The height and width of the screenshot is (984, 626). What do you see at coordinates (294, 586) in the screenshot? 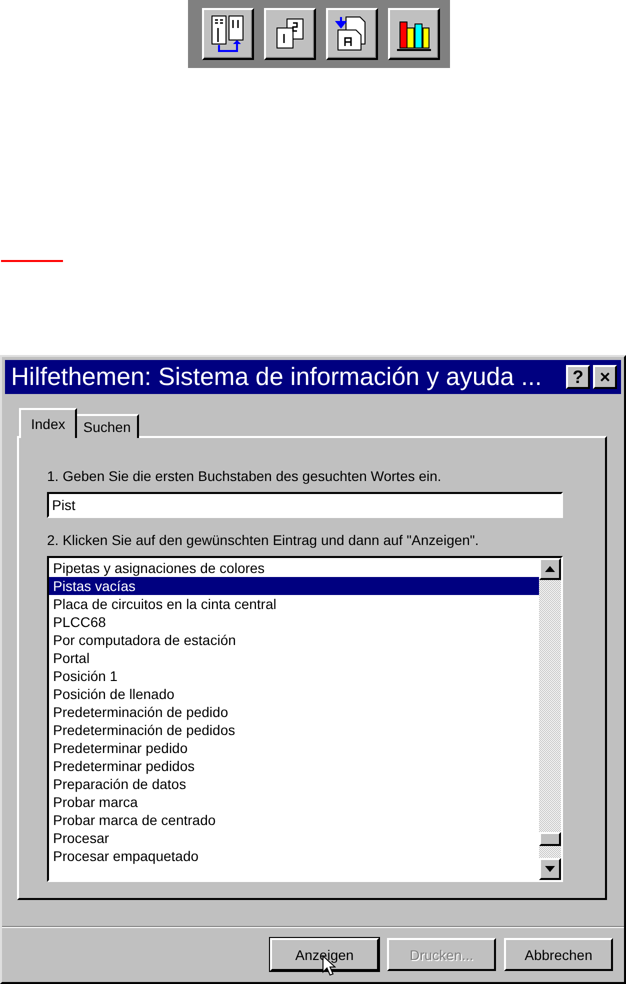
I see `list-item: Pistas vacías` at bounding box center [294, 586].